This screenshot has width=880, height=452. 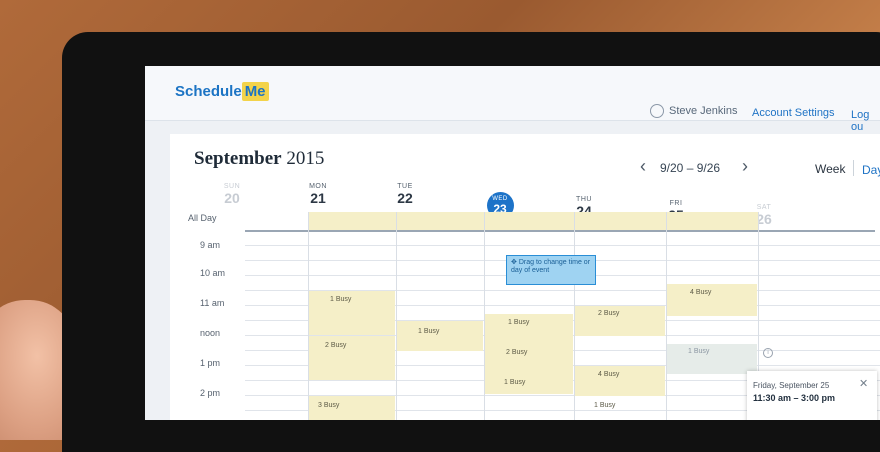 I want to click on event-text: Drag to change time or day of event, so click(x=551, y=266).